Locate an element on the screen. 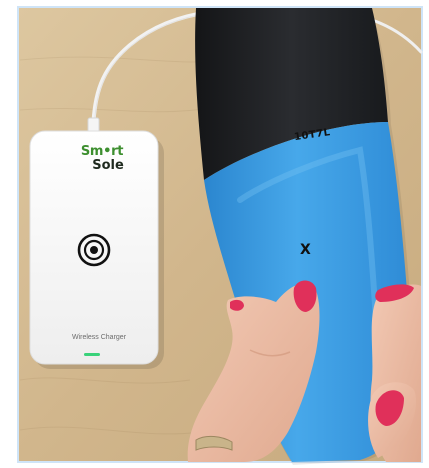  charger-caption: Wireless Charger is located at coordinates (99, 337).